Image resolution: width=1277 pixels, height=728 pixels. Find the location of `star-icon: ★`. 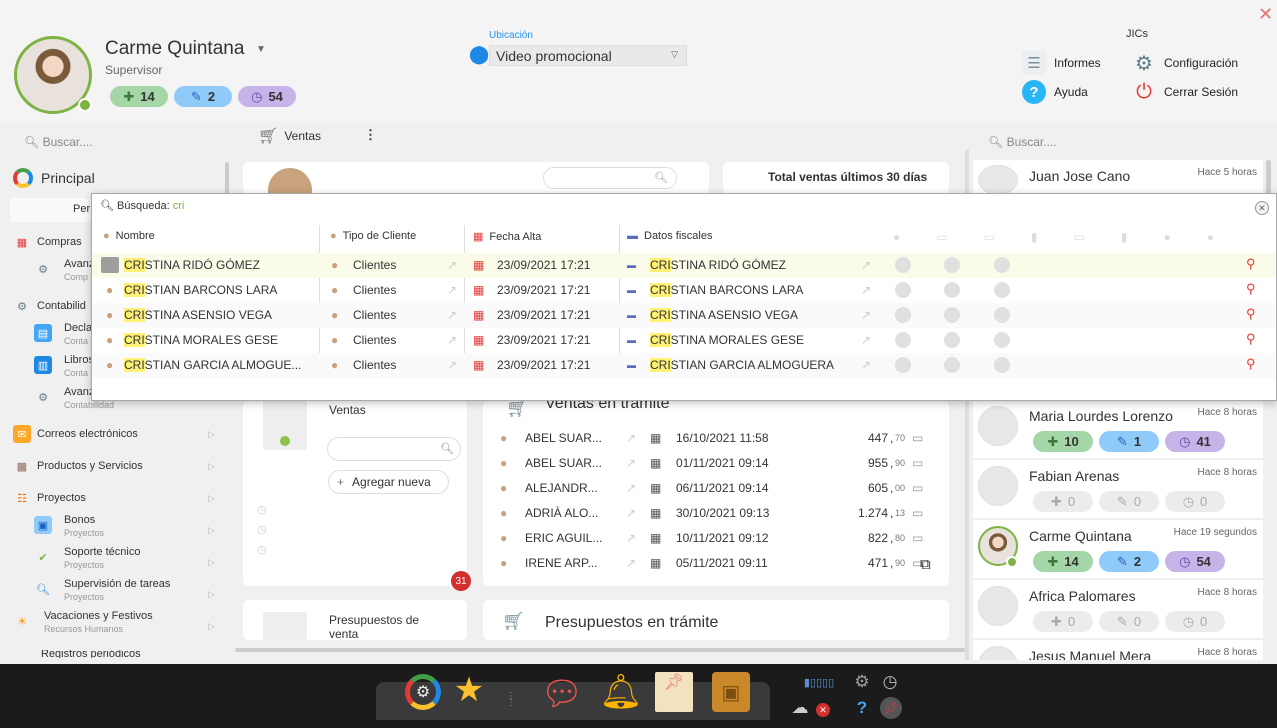

star-icon: ★ is located at coordinates (469, 690).